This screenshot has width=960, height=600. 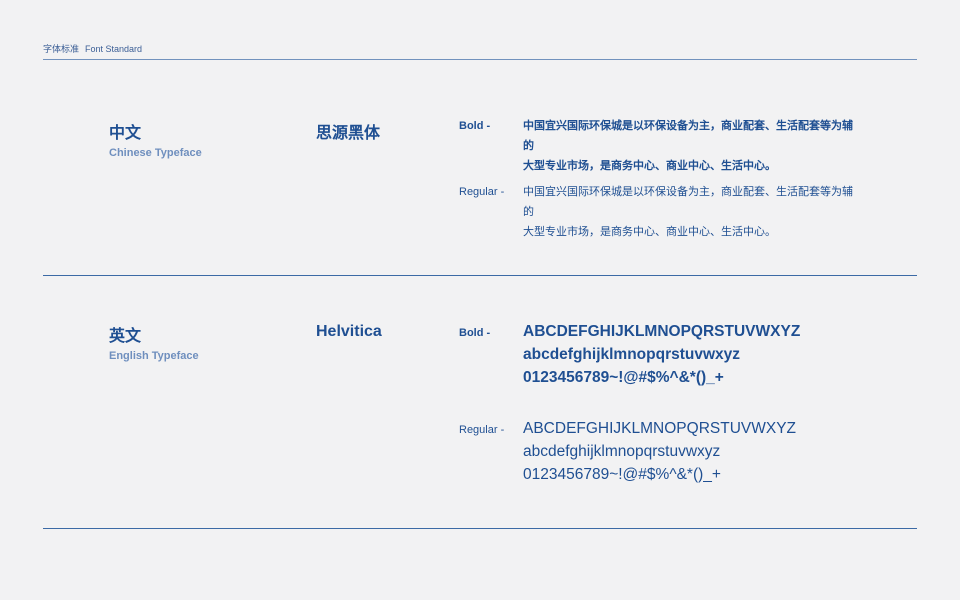 What do you see at coordinates (125, 336) in the screenshot?
I see `english-section-title: 英文` at bounding box center [125, 336].